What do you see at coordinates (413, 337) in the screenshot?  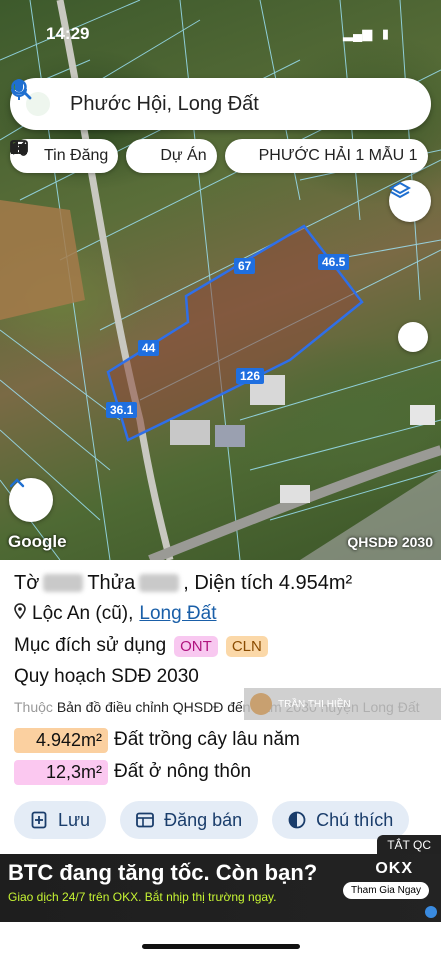 I see `map-handle-button` at bounding box center [413, 337].